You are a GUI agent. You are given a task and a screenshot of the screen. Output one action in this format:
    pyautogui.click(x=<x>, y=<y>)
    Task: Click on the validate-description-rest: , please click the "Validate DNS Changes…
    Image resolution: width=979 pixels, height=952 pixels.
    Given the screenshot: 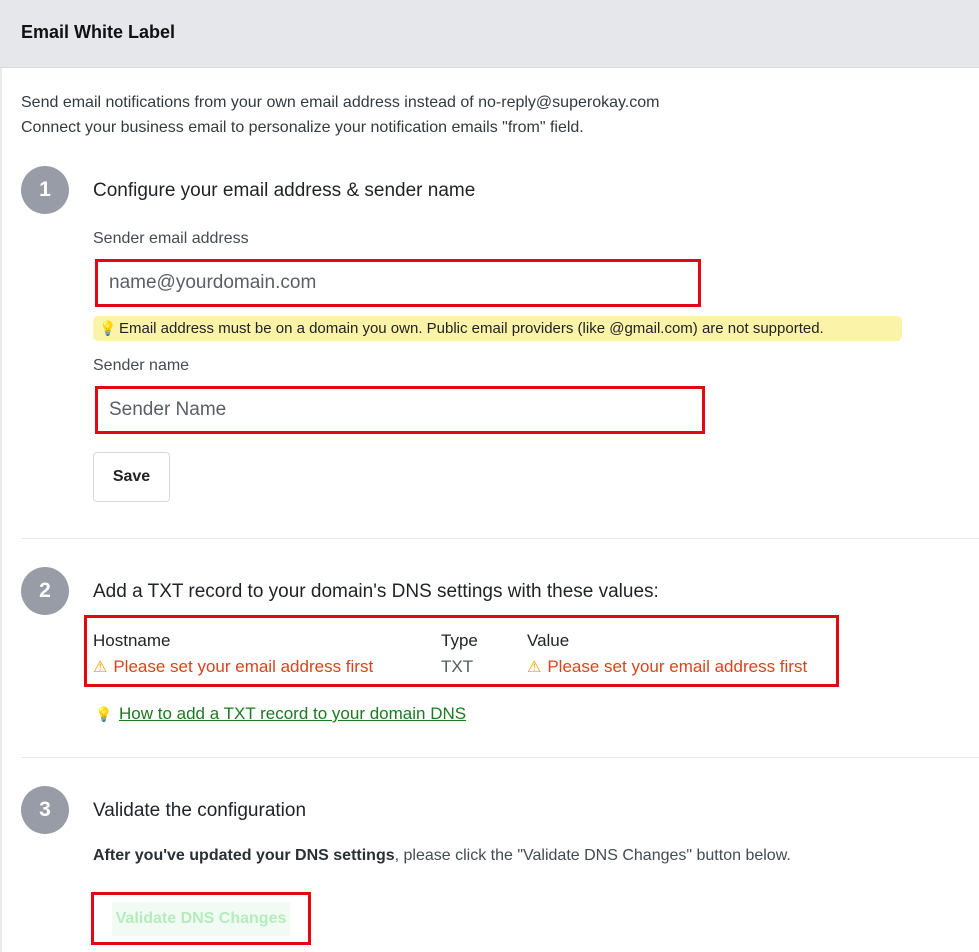 What is the action you would take?
    pyautogui.click(x=592, y=855)
    